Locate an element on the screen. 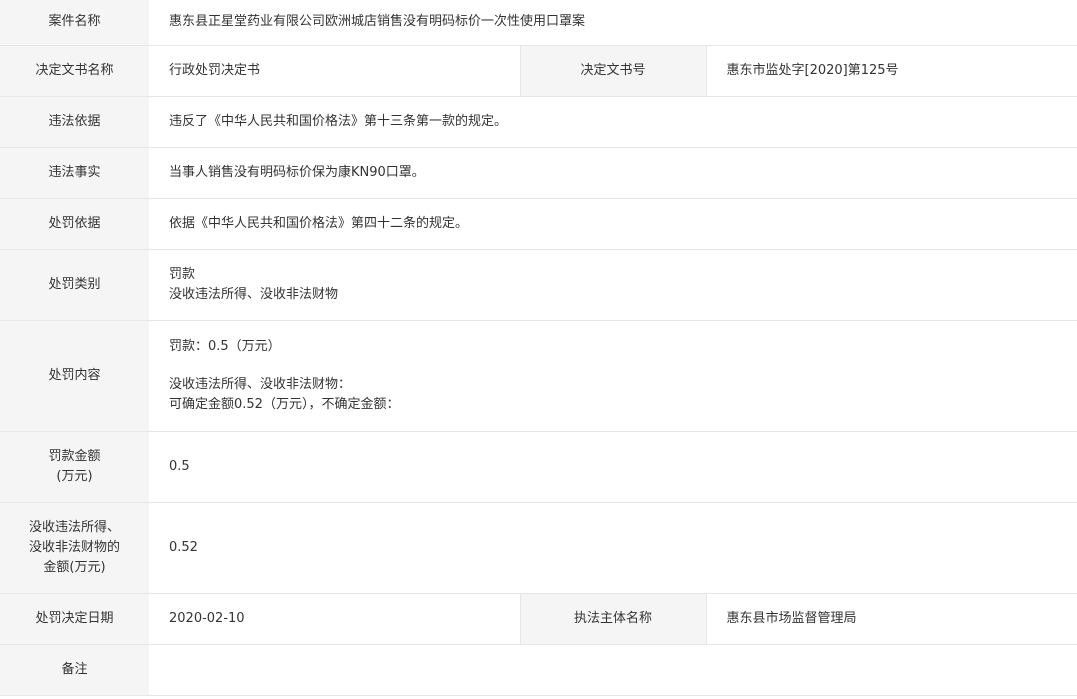 The image size is (1077, 699). row-penalty-type: 处罚类别 罚款 没收违法所得、没收非法财物 is located at coordinates (538, 285).